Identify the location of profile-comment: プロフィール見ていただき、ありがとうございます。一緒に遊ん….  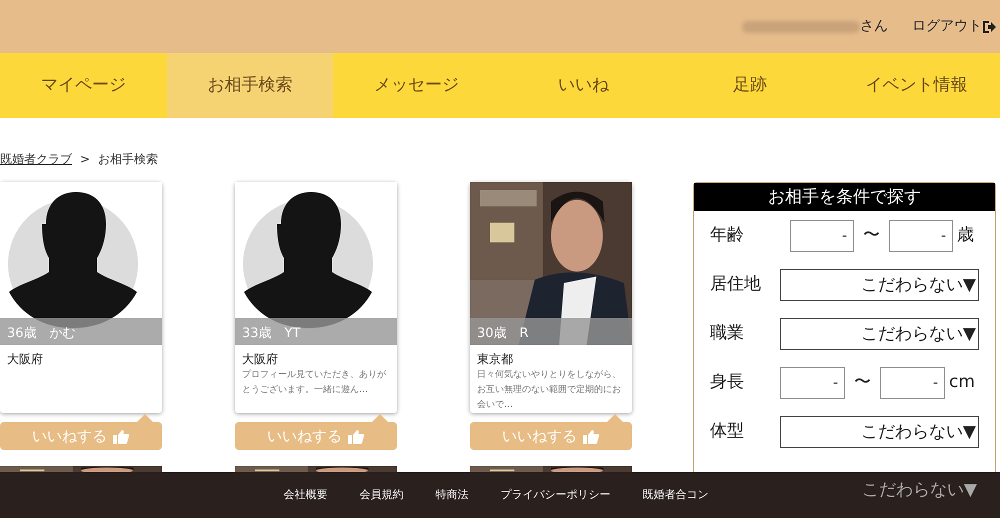
(314, 382).